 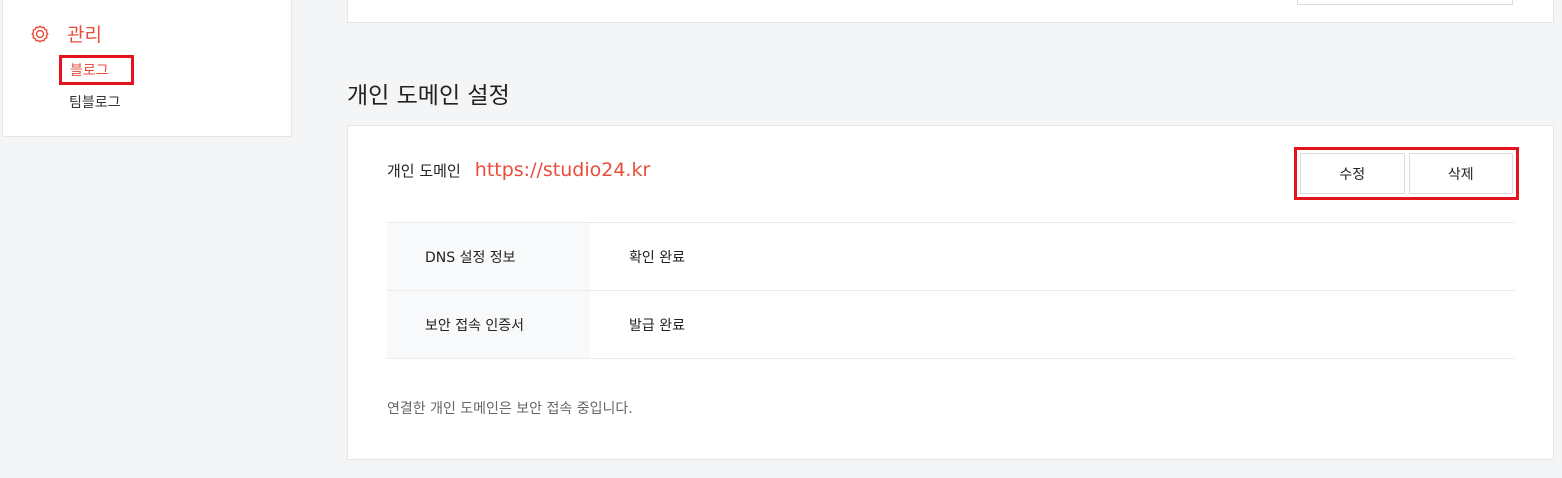 I want to click on sidebar-section-manage: 관리, so click(x=64, y=33).